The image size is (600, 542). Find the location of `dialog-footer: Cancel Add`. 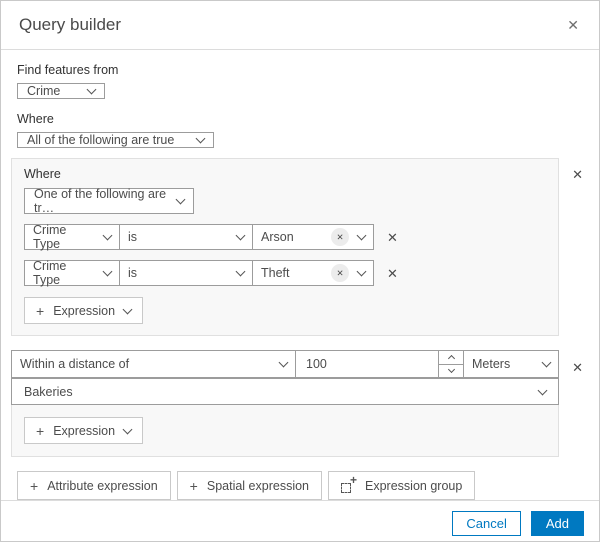

dialog-footer: Cancel Add is located at coordinates (300, 520).